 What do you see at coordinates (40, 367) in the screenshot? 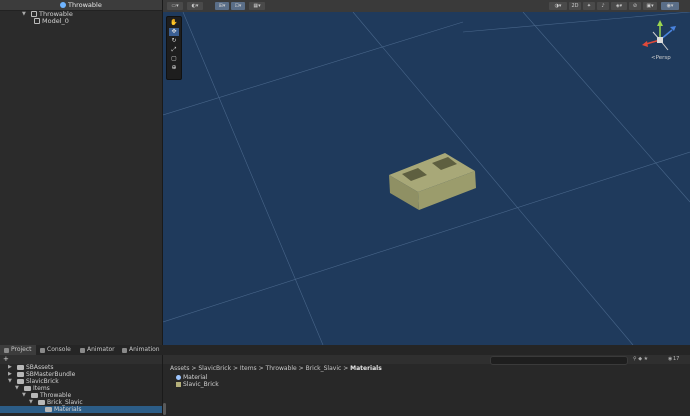
I see `folder-label: SBAssets` at bounding box center [40, 367].